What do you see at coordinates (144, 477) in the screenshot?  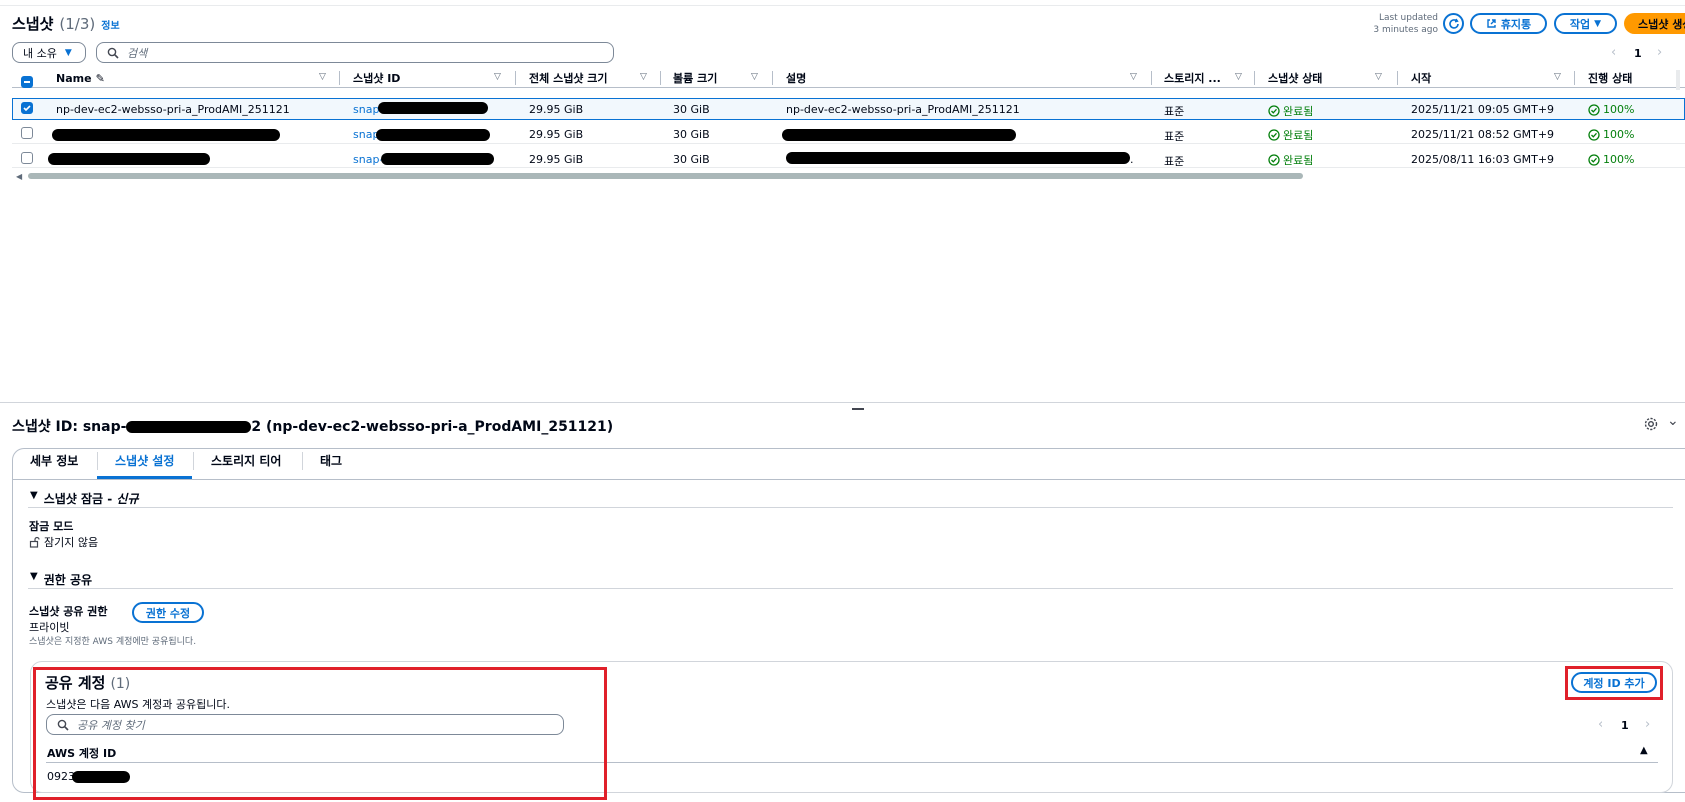 I see `active-tab-indicator` at bounding box center [144, 477].